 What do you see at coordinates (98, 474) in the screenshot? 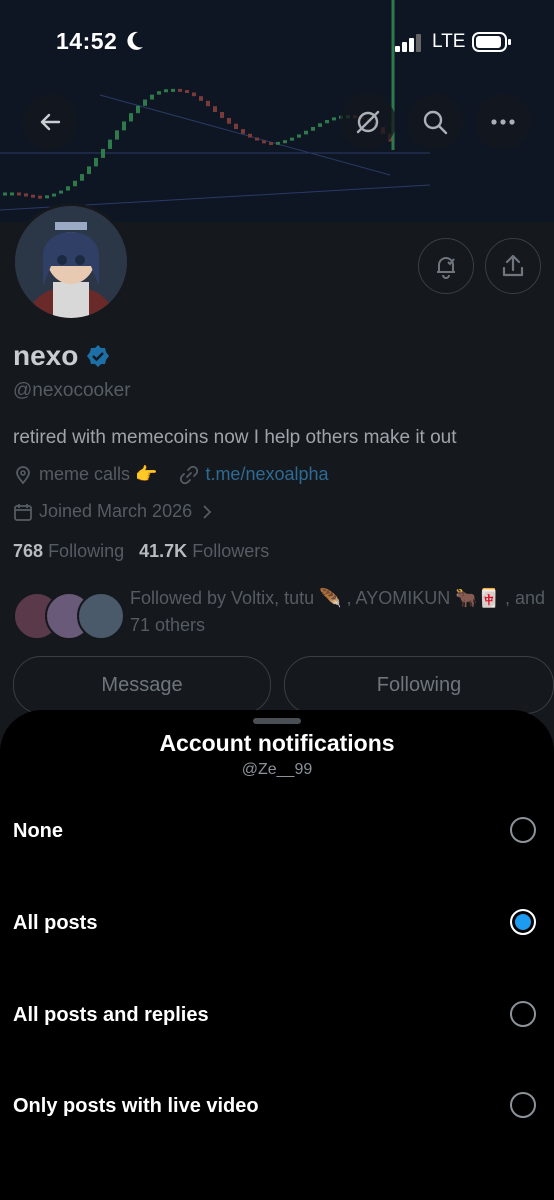
I see `profile-category: meme calls 👉` at bounding box center [98, 474].